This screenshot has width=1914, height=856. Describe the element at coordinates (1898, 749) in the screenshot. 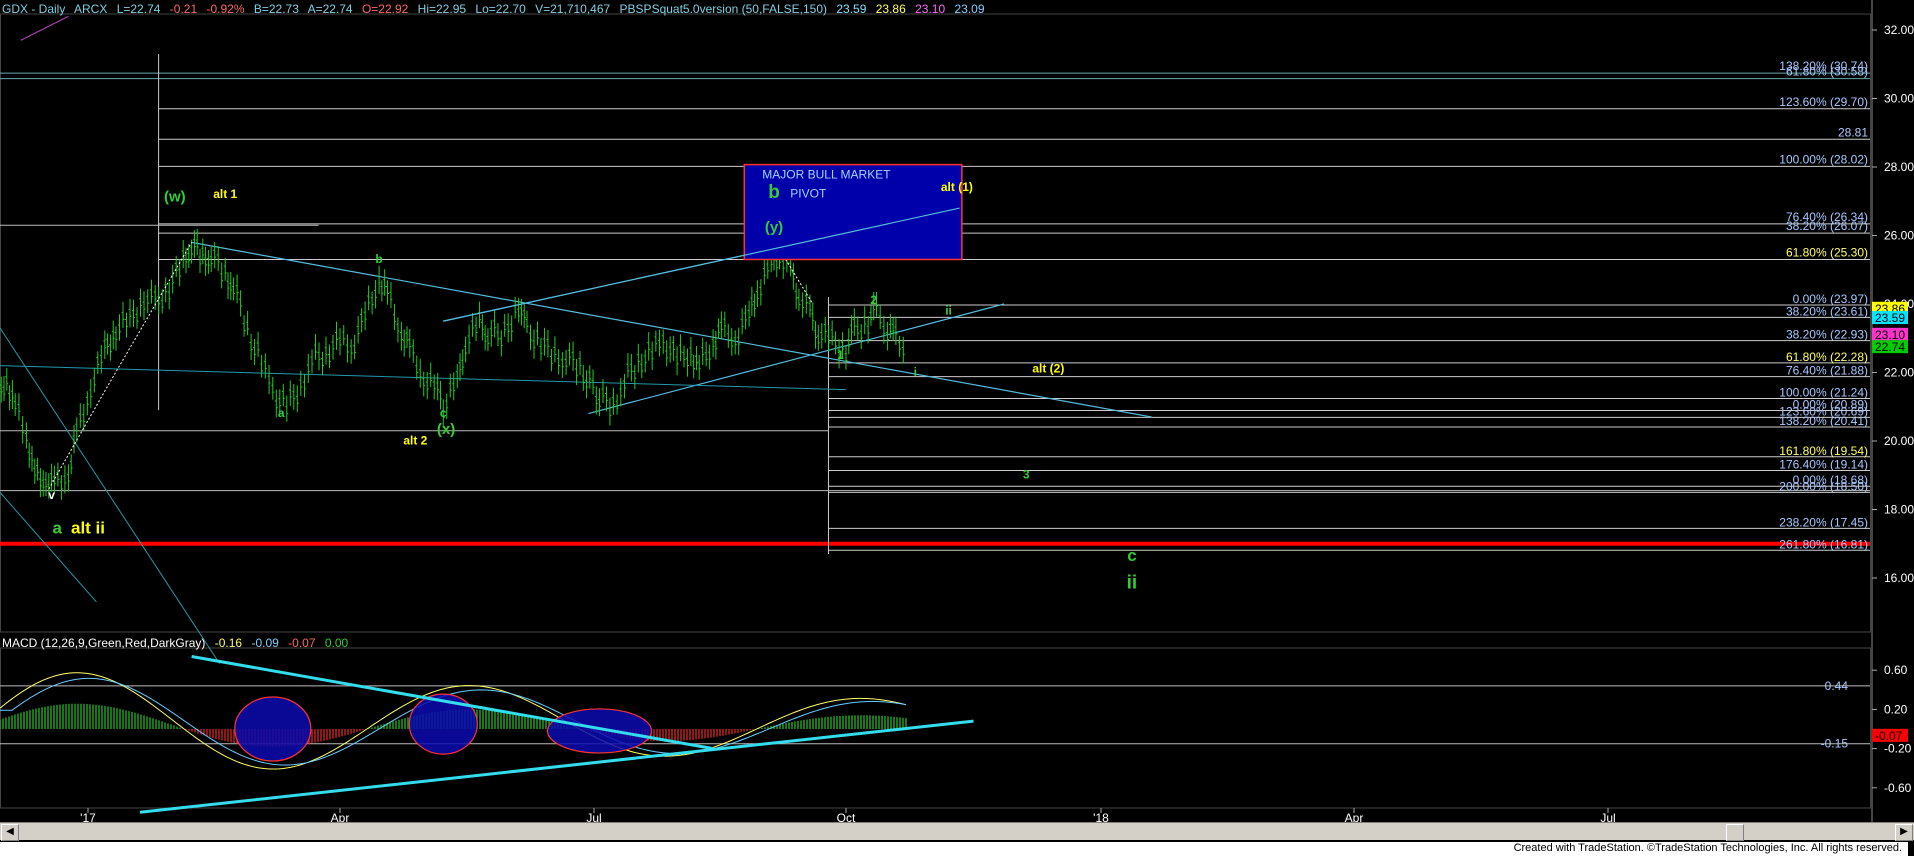

I see `macd-y-tick-label: -0.20` at that location.